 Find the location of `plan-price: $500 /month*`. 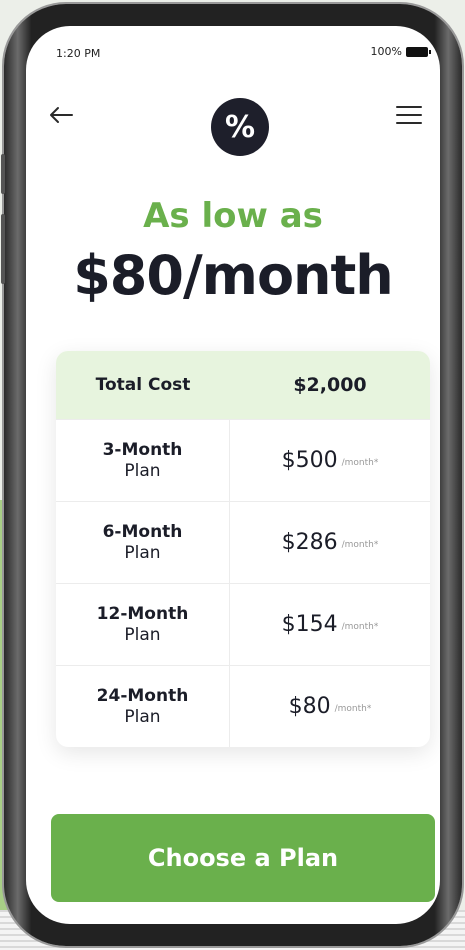

plan-price: $500 /month* is located at coordinates (330, 460).